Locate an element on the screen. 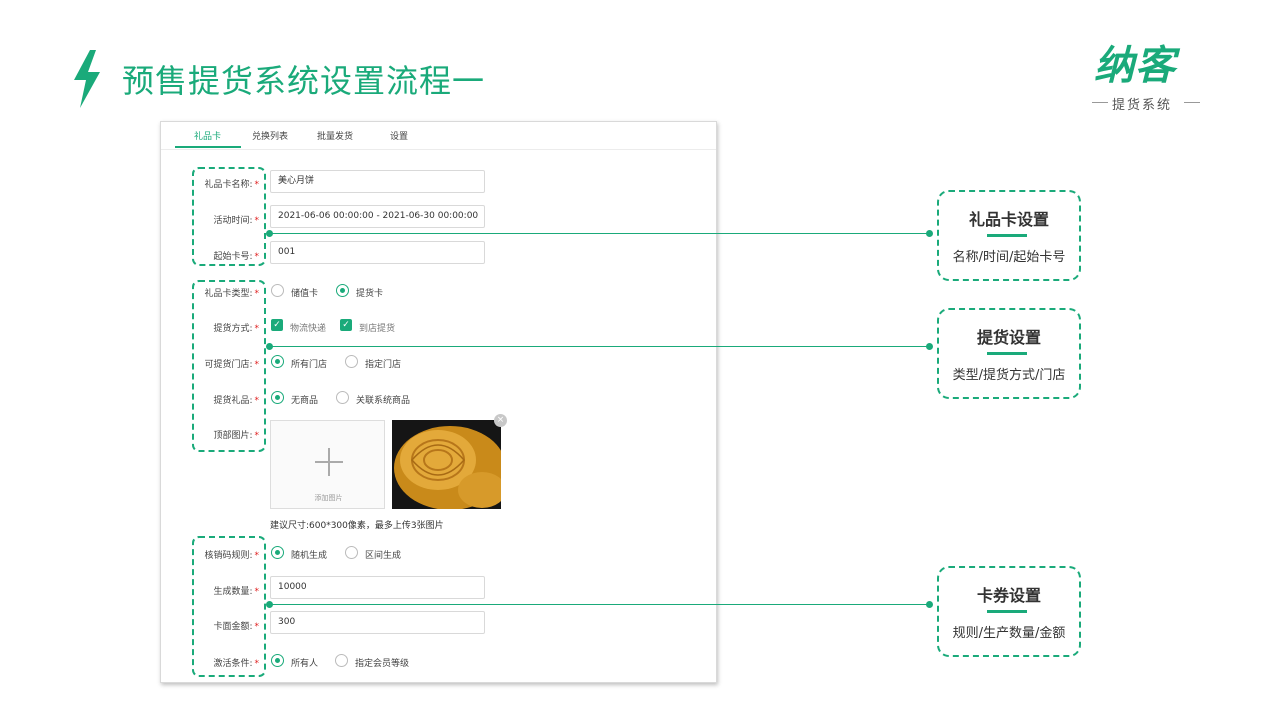  start-number-input: 001 is located at coordinates (377, 252).